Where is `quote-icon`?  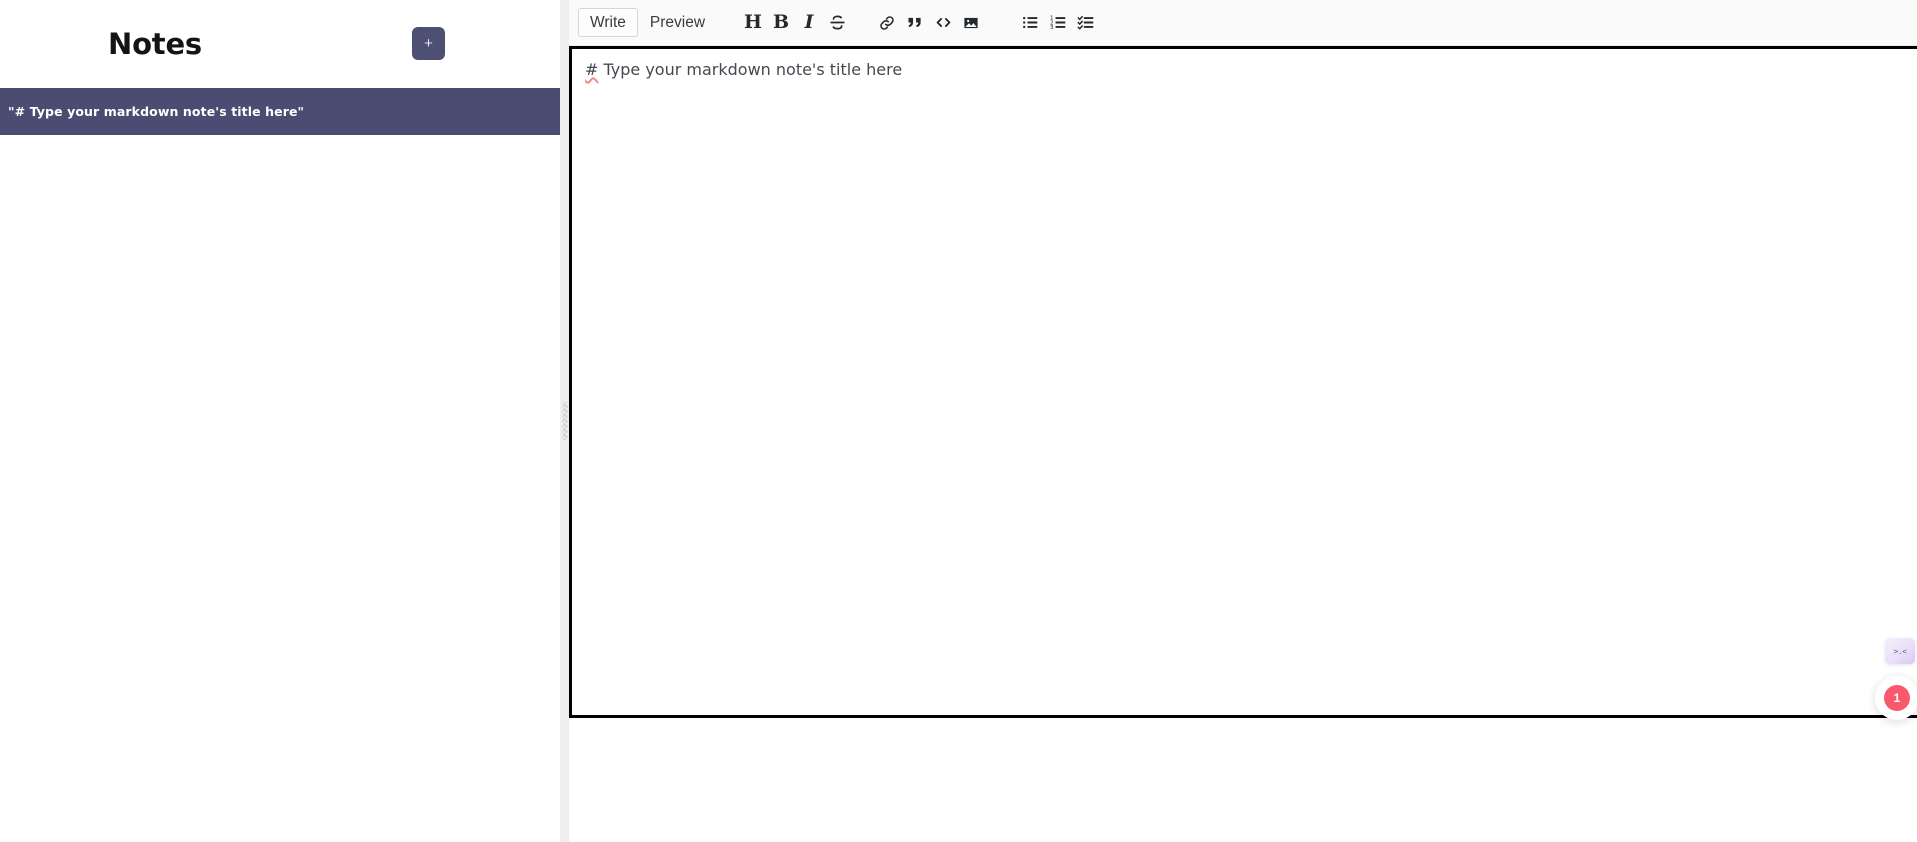 quote-icon is located at coordinates (915, 23).